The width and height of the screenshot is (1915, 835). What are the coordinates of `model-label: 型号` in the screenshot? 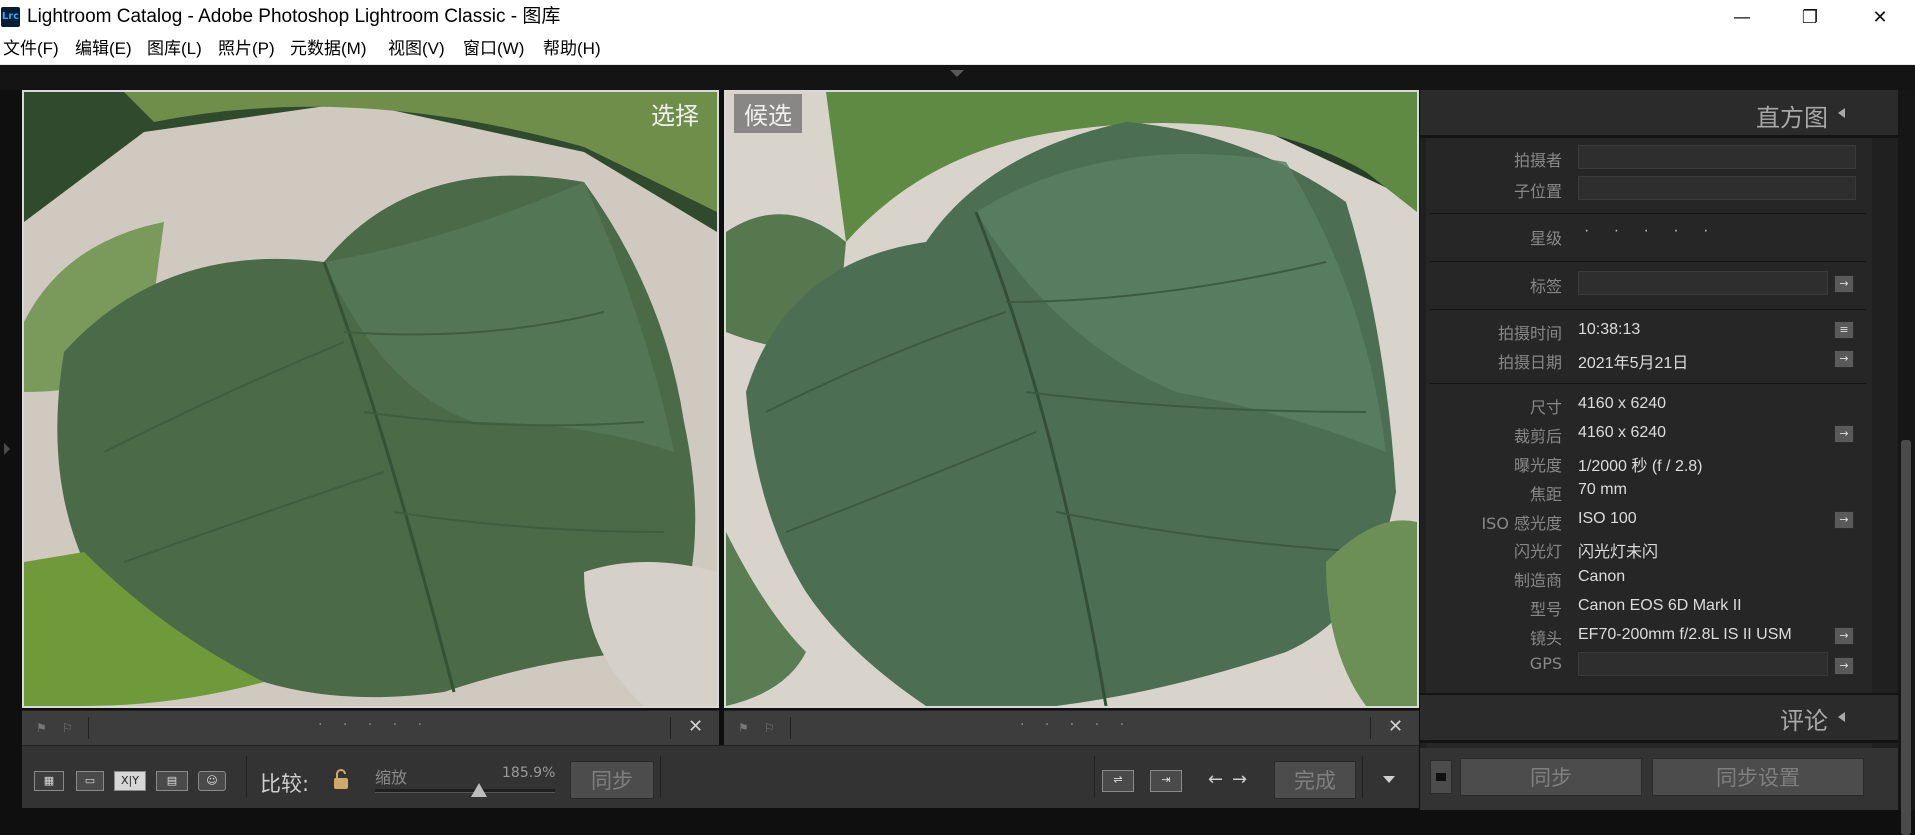 It's located at (1545, 609).